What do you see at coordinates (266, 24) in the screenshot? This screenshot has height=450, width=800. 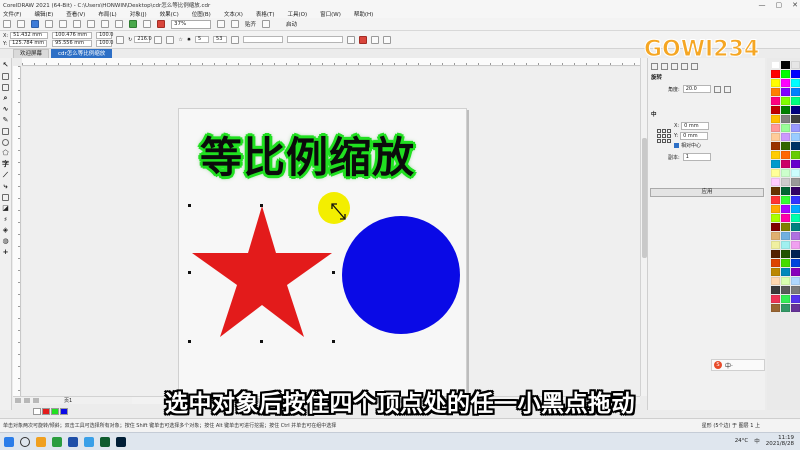 I see `gear-icon` at bounding box center [266, 24].